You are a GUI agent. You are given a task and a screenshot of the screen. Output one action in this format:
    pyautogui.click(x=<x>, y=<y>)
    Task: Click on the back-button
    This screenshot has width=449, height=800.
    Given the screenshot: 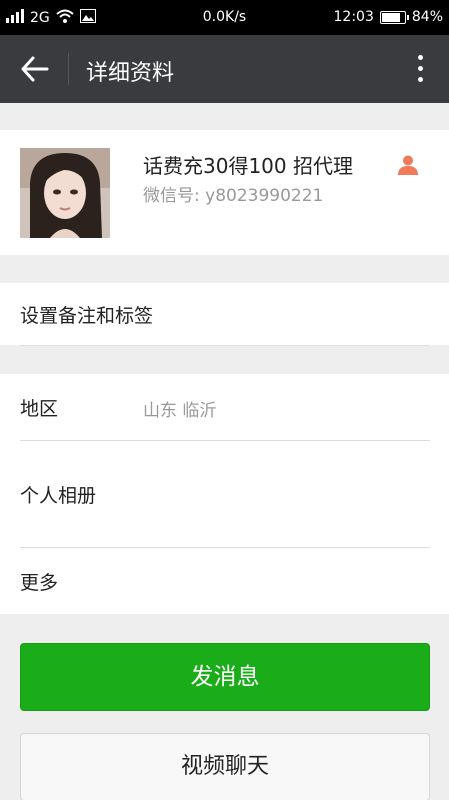 What is the action you would take?
    pyautogui.click(x=35, y=69)
    